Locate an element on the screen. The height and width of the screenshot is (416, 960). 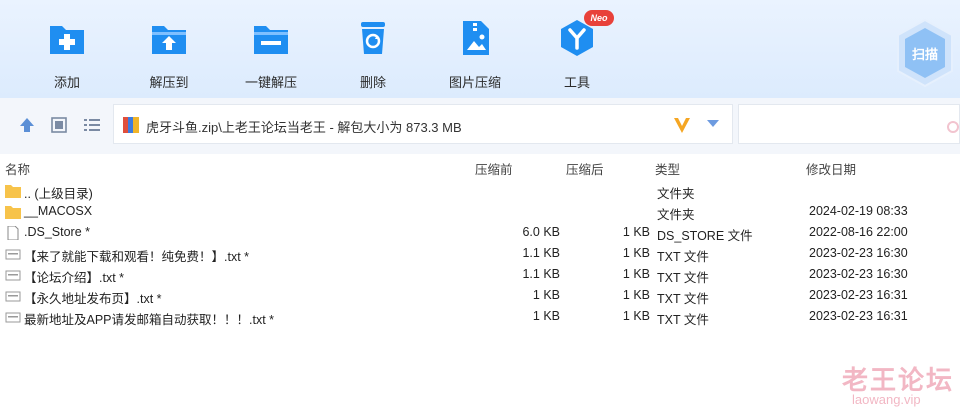
arrow-up-icon is located at coordinates (27, 125).